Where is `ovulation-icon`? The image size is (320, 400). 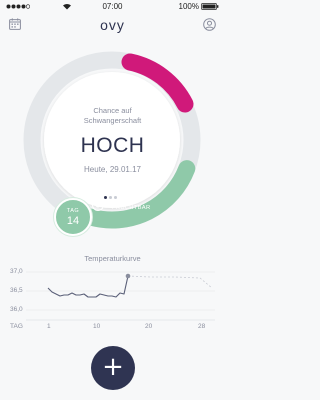
ovulation-icon is located at coordinates (98, 205).